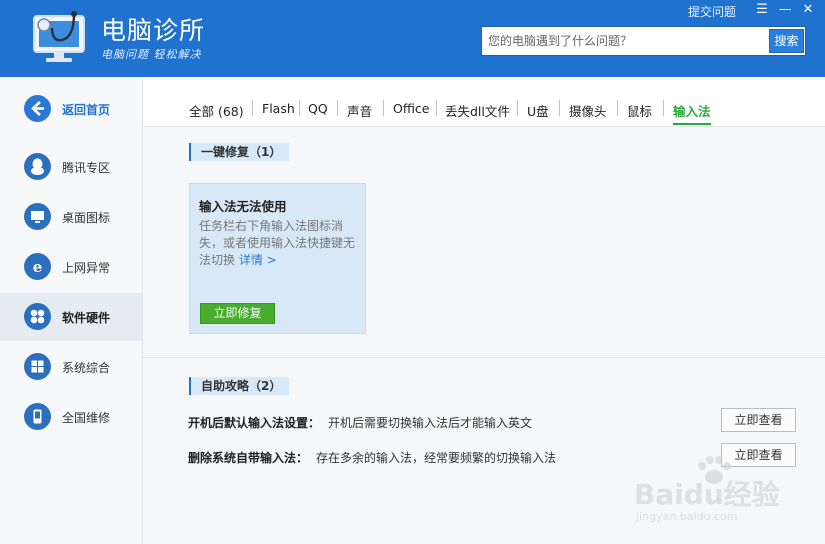 The image size is (825, 544). I want to click on guide-item: 开机后默认输入法设置： 开机后需要切换输入法后才能输入英文, so click(360, 422).